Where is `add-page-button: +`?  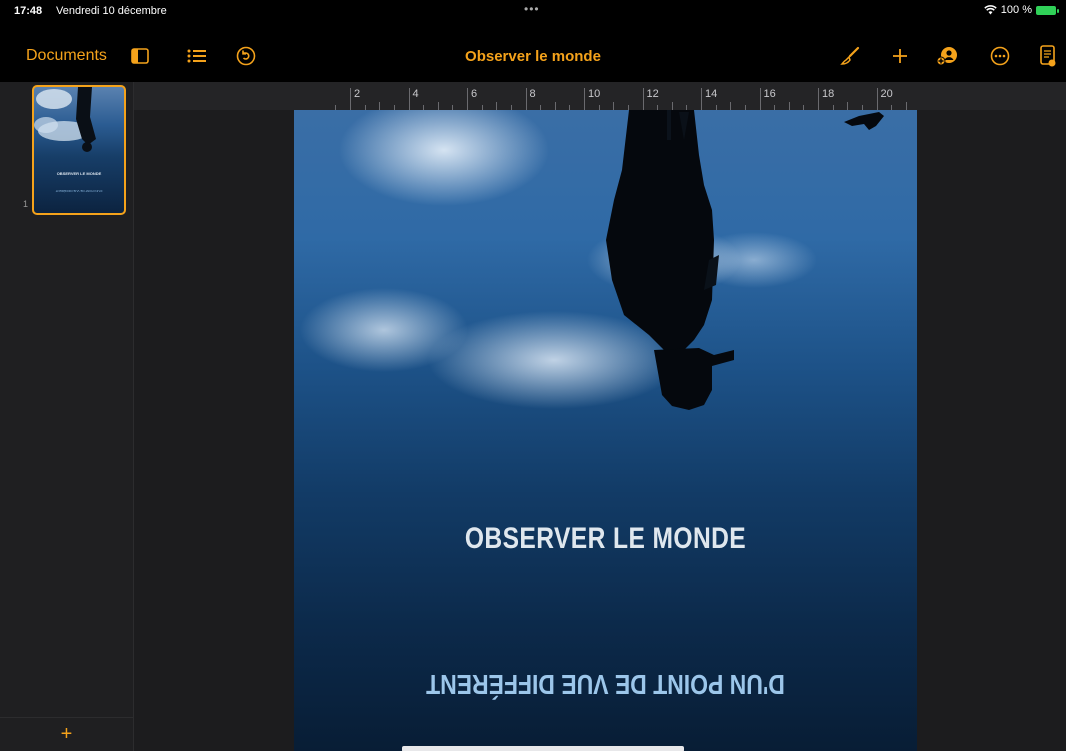 add-page-button: + is located at coordinates (66, 734).